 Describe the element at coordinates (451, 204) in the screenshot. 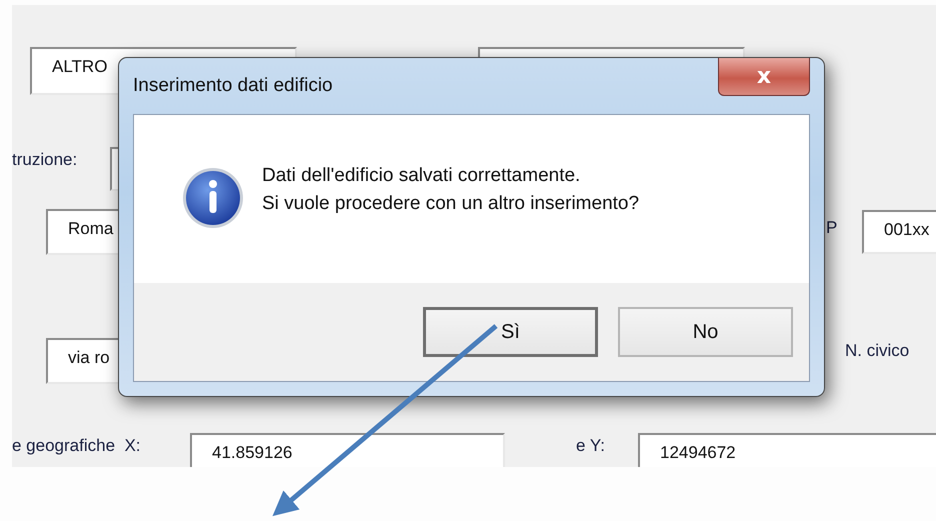

I see `message-text: Si vuole procedere con un altro inserimento?` at that location.